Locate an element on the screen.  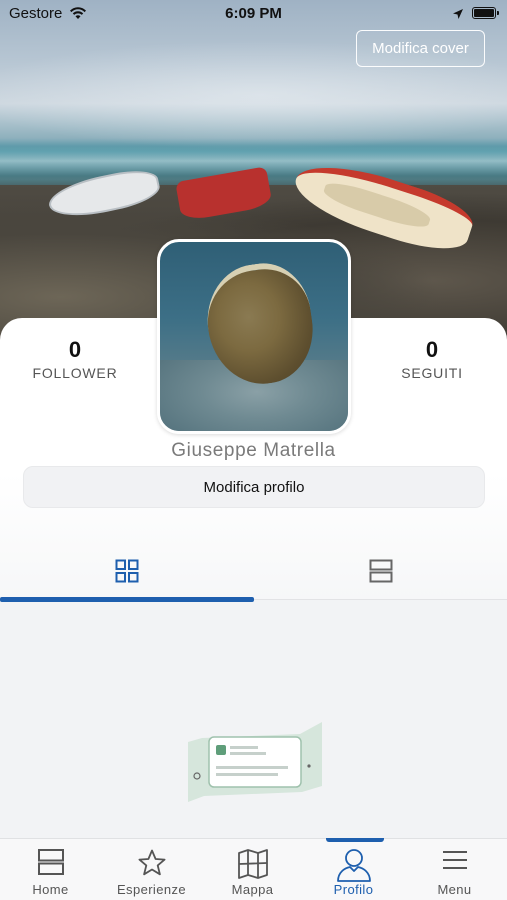
following-stat: 0 SEGUITI is located at coordinates (432, 359).